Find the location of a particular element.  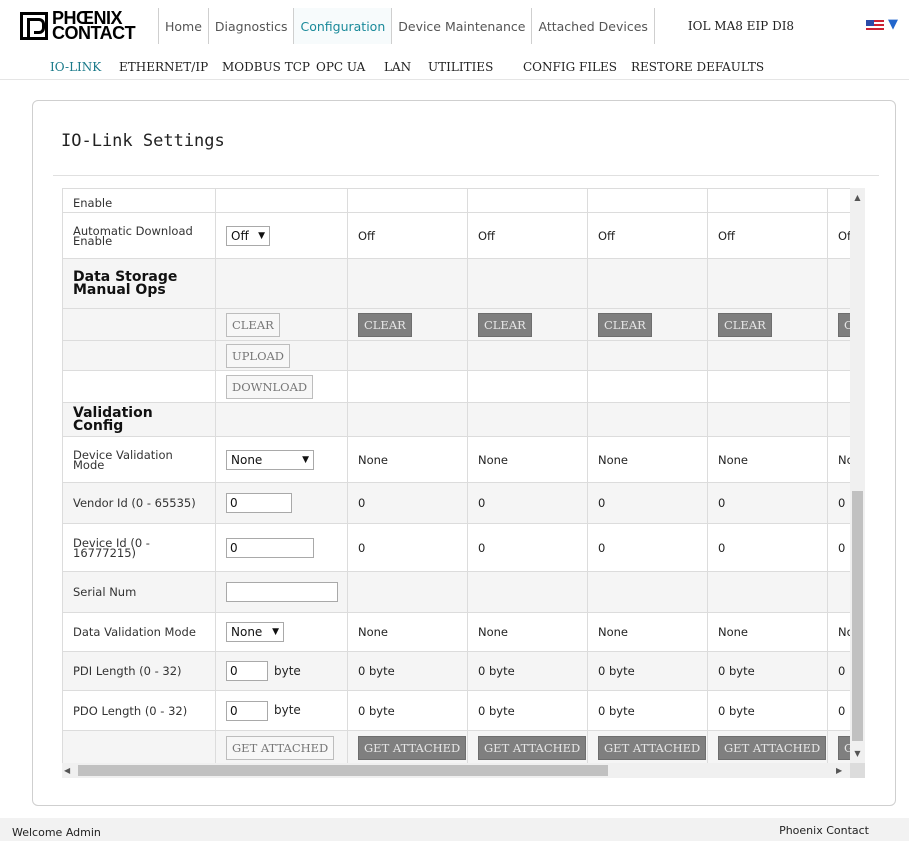

subnav-utilities: UTILITIES is located at coordinates (460, 67).